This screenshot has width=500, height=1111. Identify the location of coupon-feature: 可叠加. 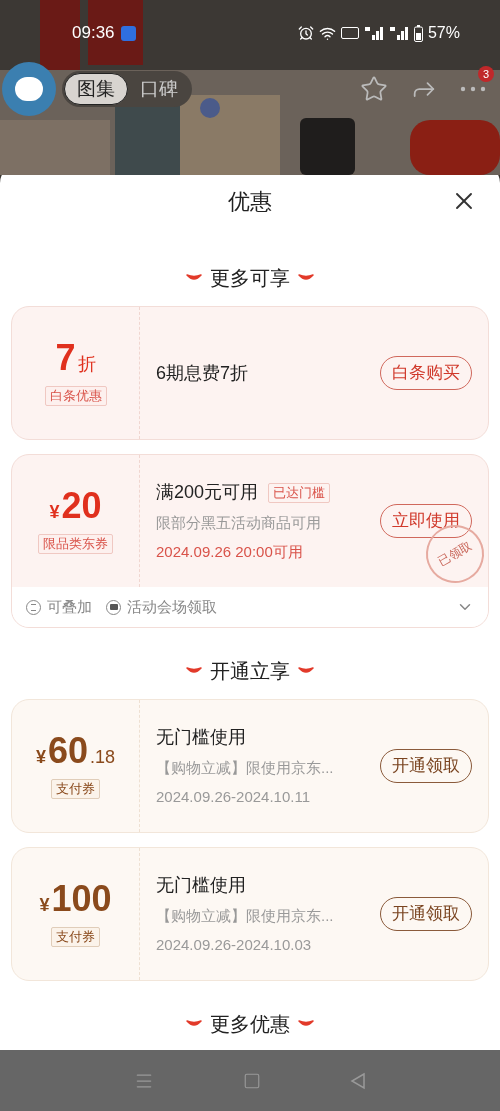
(69, 606).